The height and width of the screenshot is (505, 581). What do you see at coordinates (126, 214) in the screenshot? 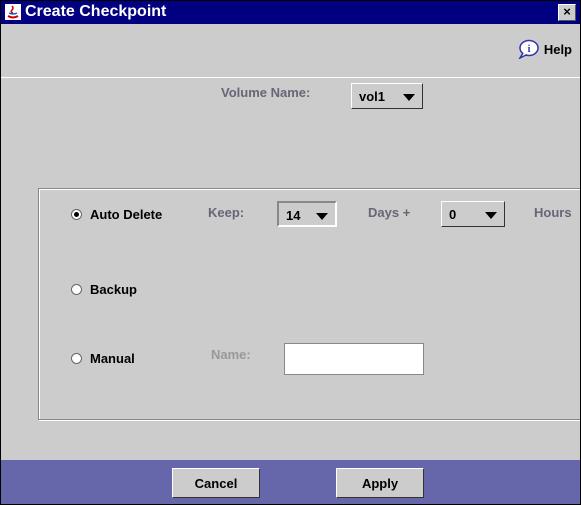
I see `auto-delete-label: Auto Delete` at bounding box center [126, 214].